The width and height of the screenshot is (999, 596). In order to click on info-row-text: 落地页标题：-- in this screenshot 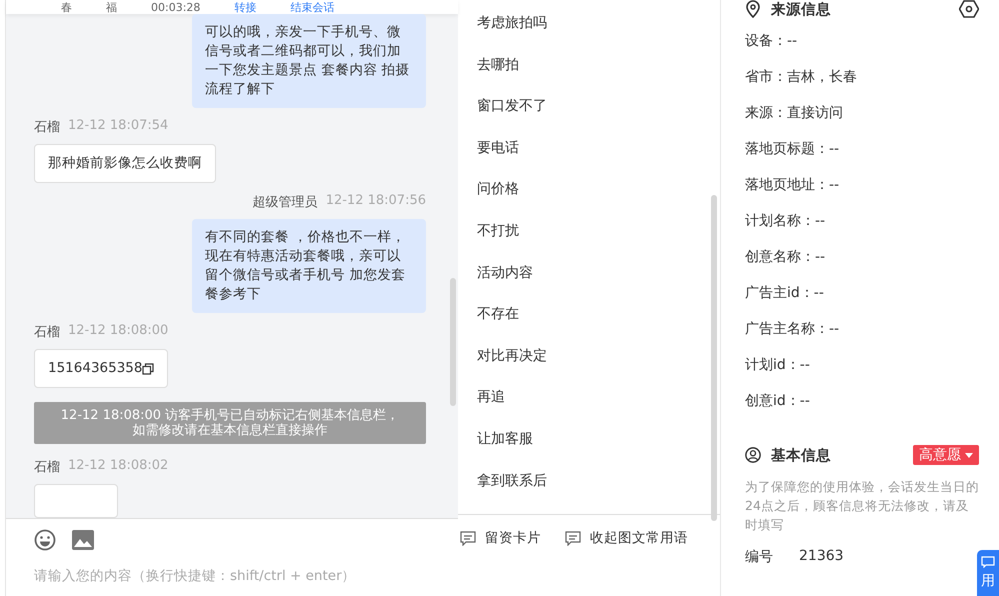, I will do `click(792, 149)`.